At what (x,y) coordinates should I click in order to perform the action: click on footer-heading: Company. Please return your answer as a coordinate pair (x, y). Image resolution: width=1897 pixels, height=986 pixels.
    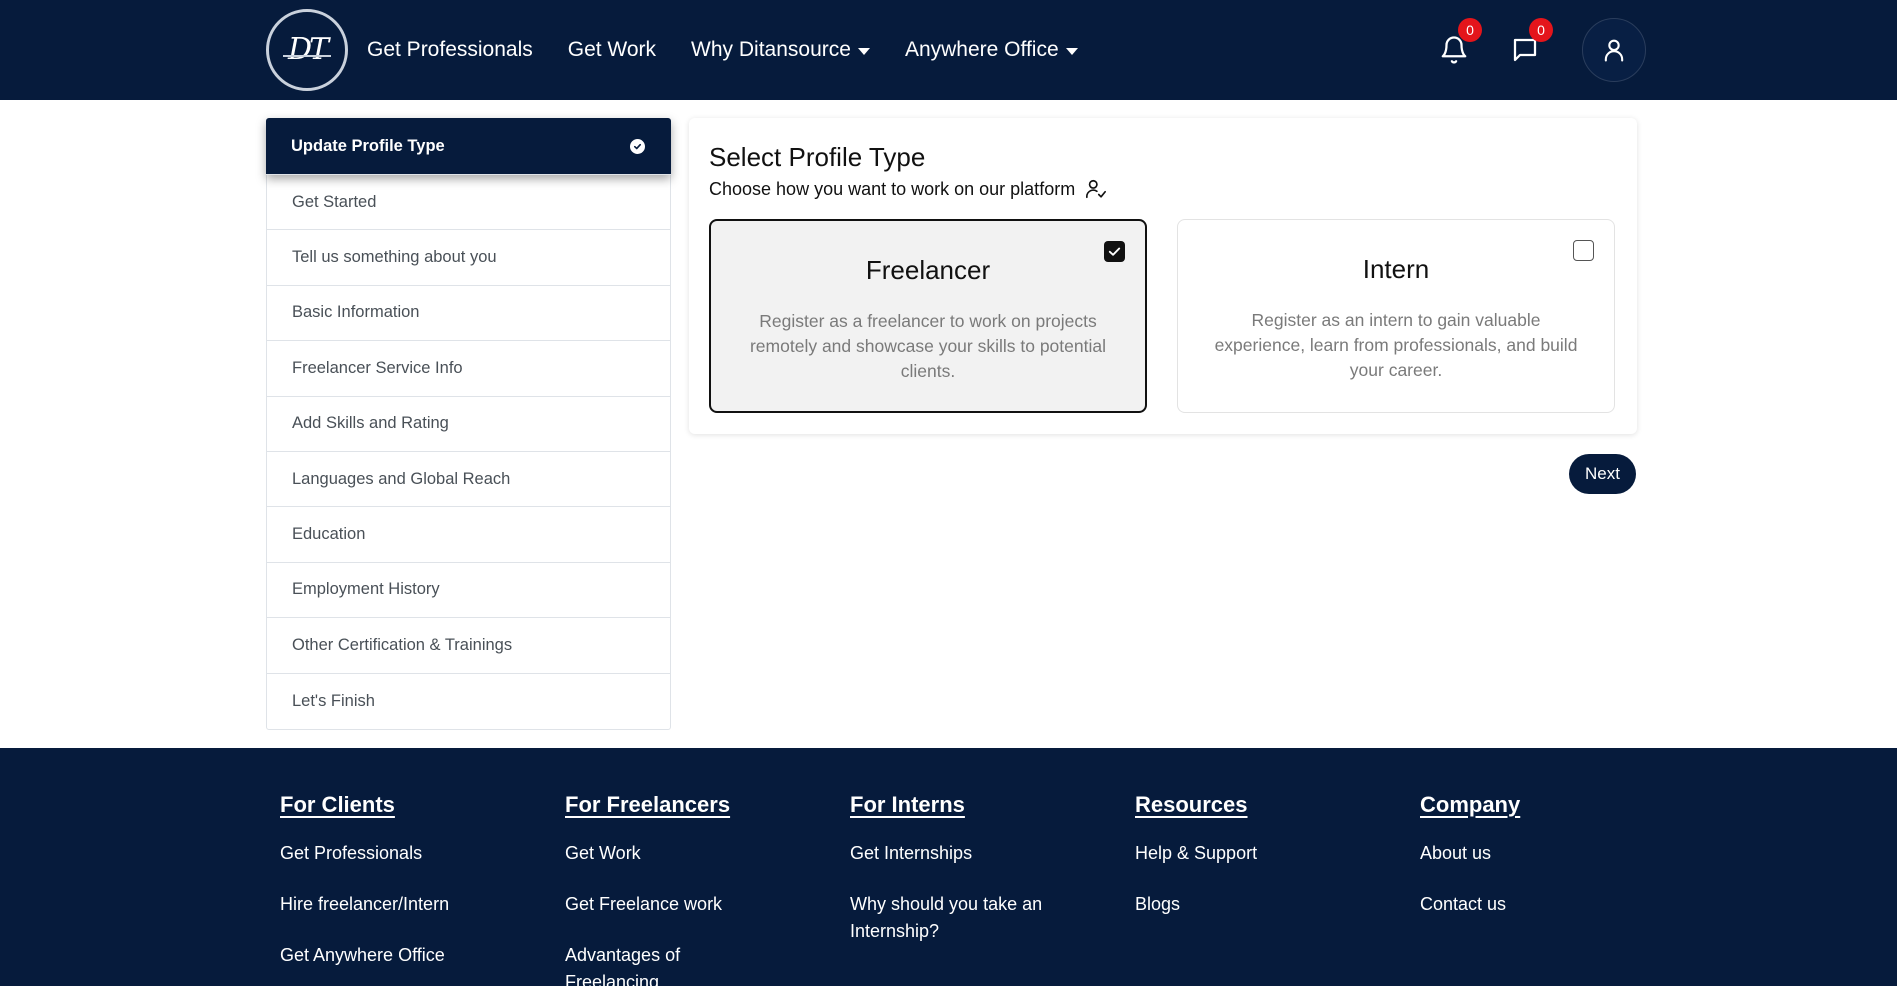
    Looking at the image, I should click on (1470, 805).